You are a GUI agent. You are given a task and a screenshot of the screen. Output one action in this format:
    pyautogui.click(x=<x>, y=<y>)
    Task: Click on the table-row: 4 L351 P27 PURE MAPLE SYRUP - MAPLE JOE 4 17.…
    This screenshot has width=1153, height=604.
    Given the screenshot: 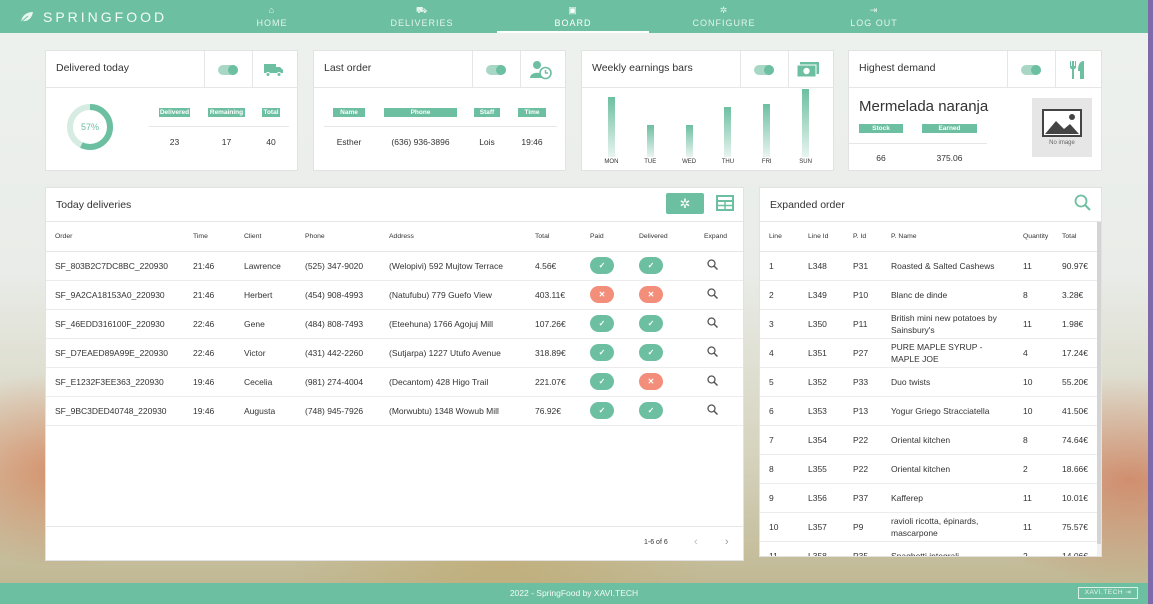 What is the action you would take?
    pyautogui.click(x=928, y=353)
    